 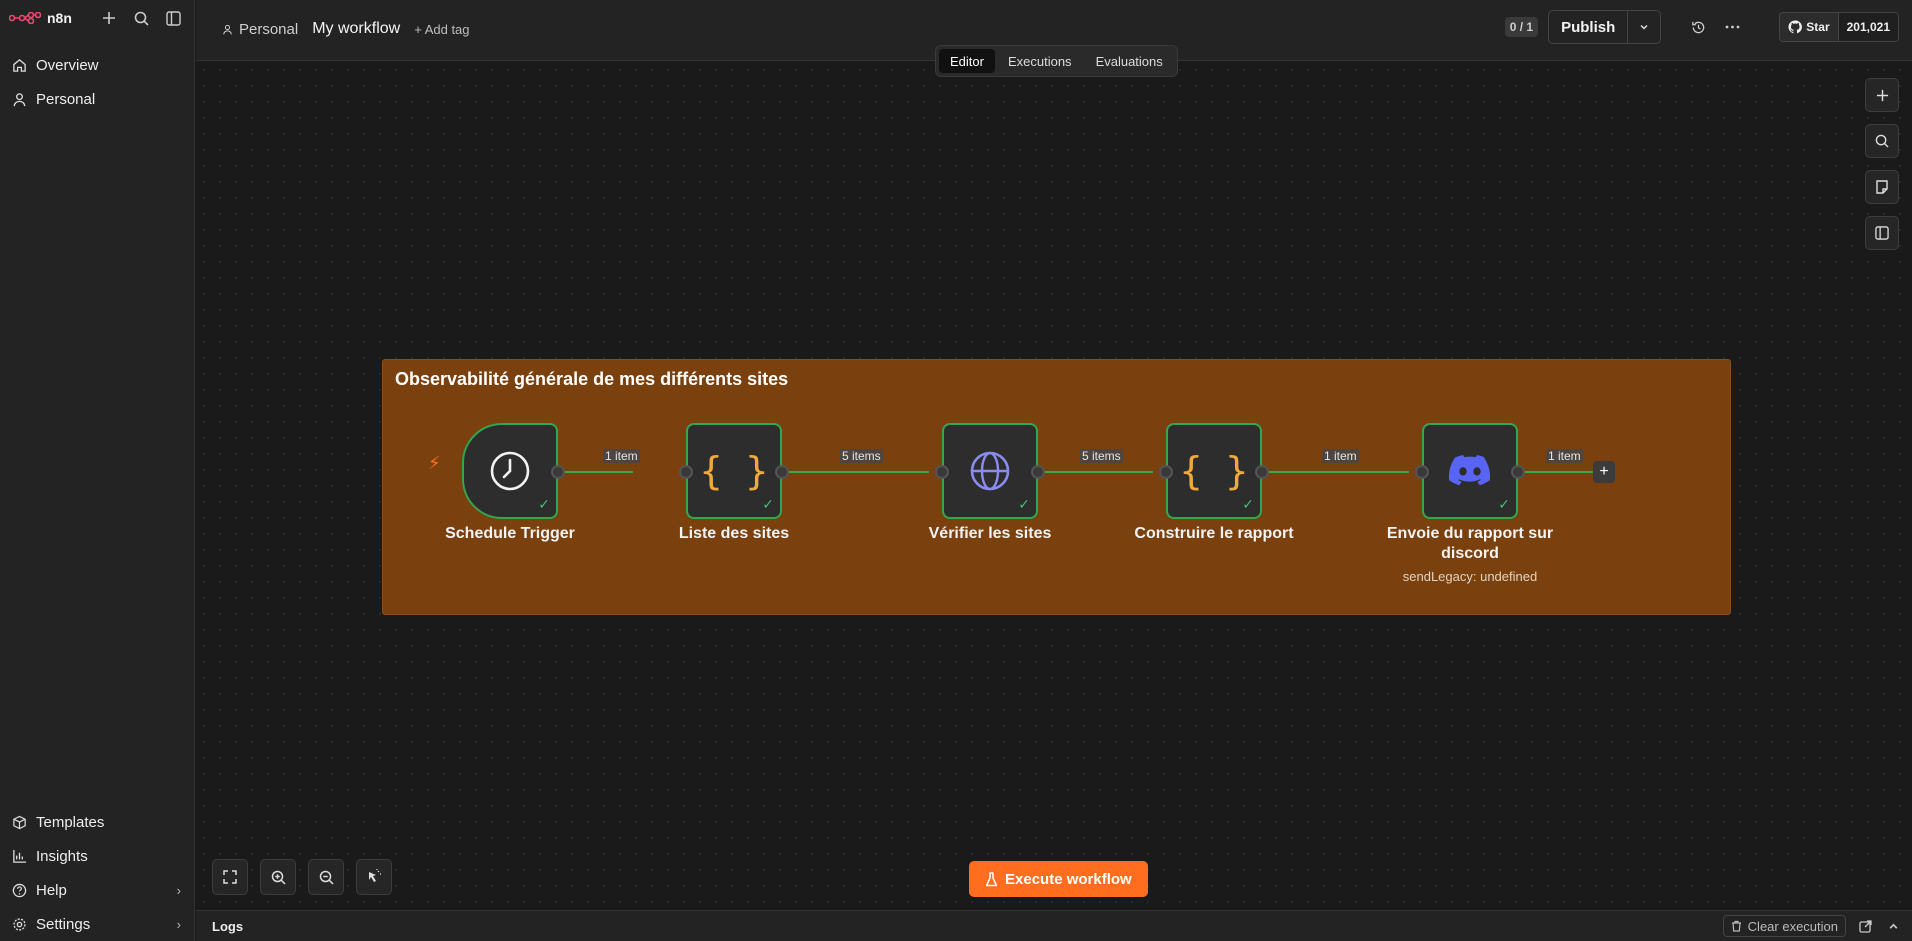 I want to click on broom-icon, so click(x=375, y=875).